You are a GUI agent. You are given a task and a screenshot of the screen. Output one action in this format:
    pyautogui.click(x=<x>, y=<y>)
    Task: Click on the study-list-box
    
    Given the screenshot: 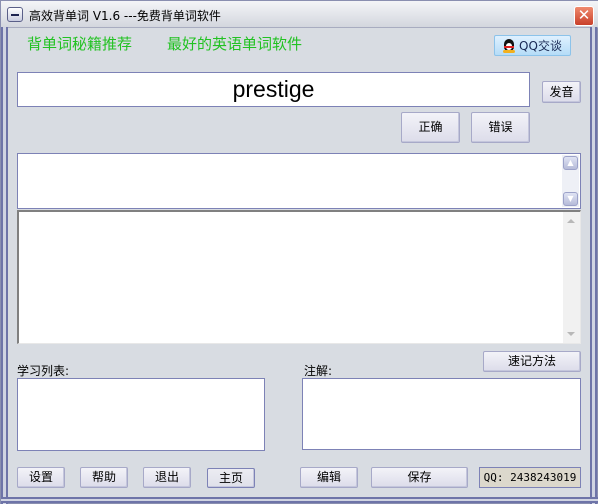 What is the action you would take?
    pyautogui.click(x=141, y=414)
    